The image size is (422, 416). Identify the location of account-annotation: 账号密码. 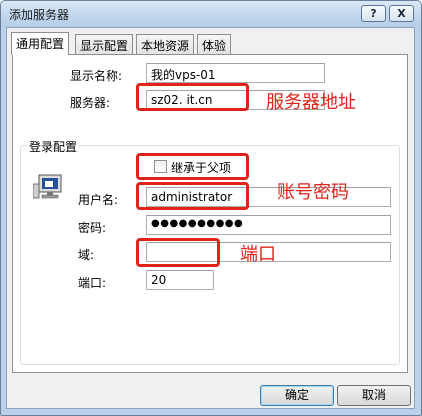
(313, 192).